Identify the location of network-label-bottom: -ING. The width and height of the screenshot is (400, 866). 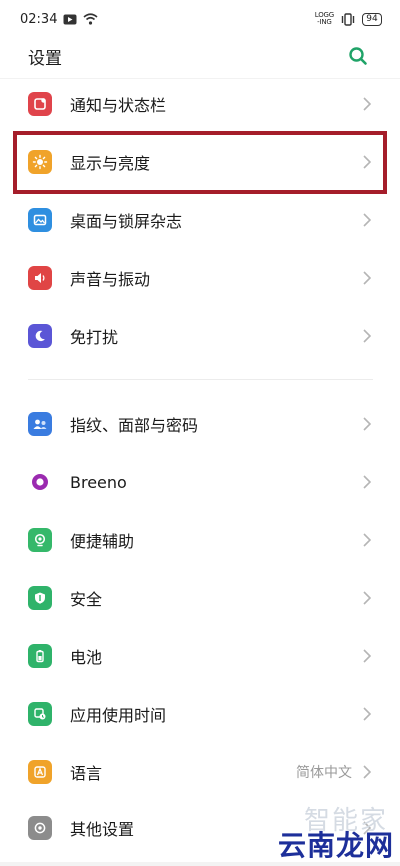
(324, 22).